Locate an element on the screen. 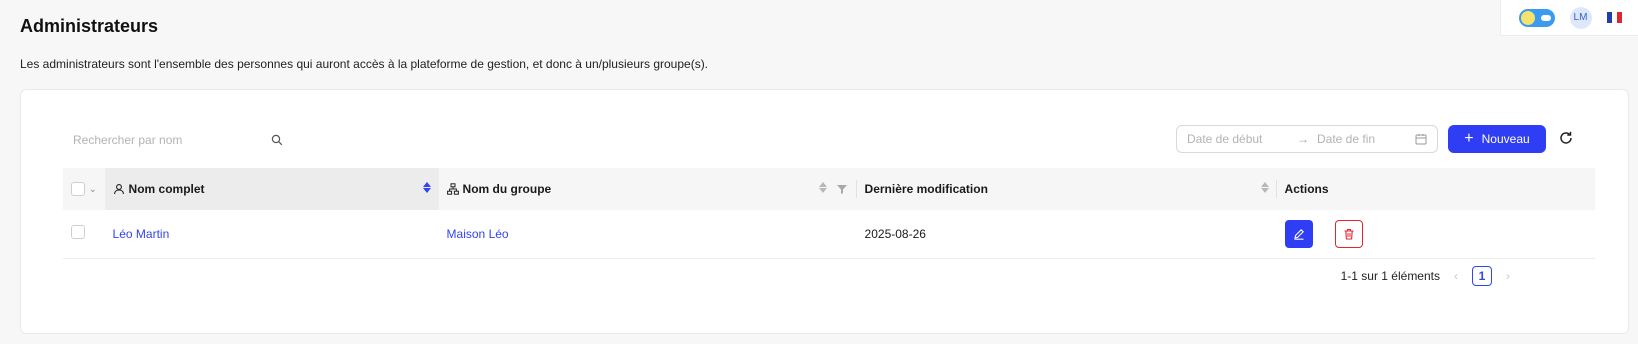 The image size is (1638, 344). sun-icon is located at coordinates (1527, 17).